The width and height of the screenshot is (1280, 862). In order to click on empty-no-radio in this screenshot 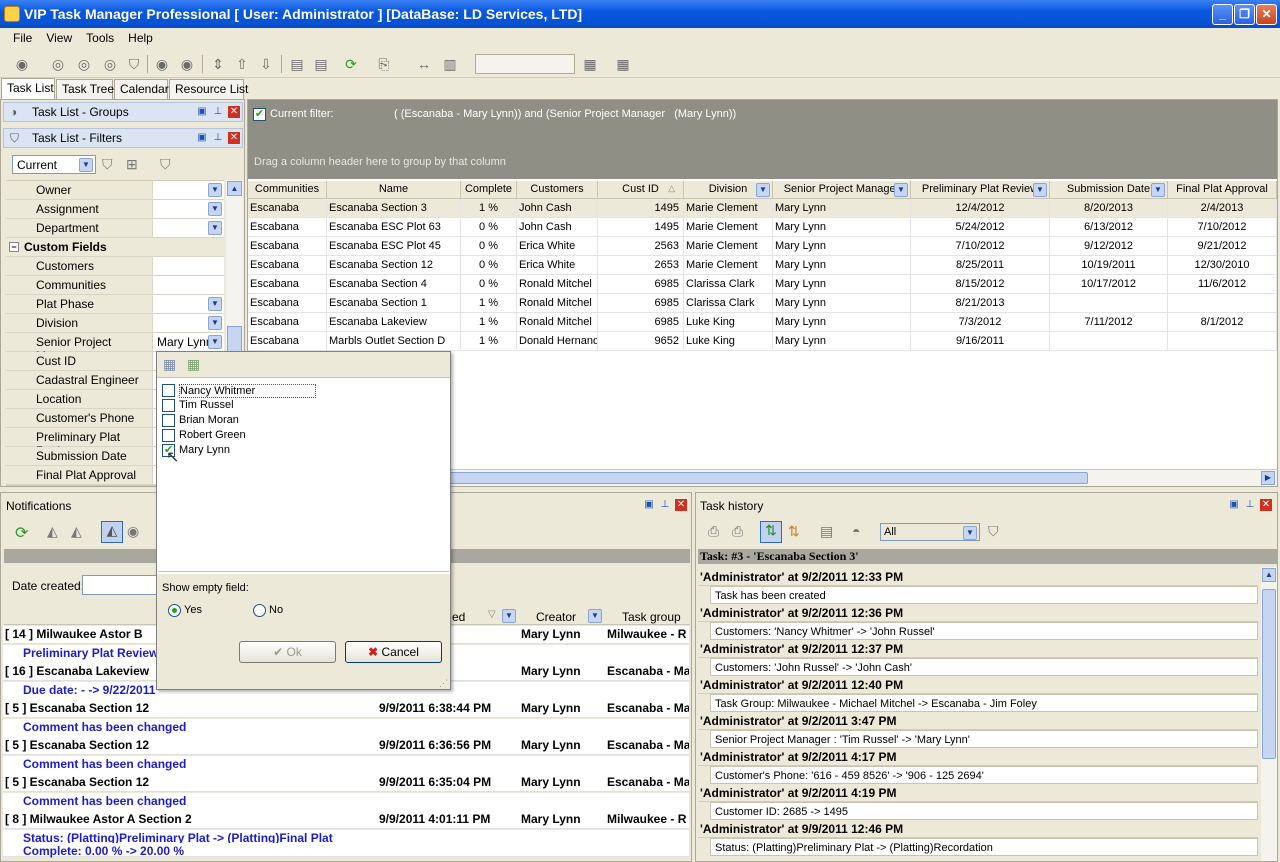, I will do `click(259, 610)`.